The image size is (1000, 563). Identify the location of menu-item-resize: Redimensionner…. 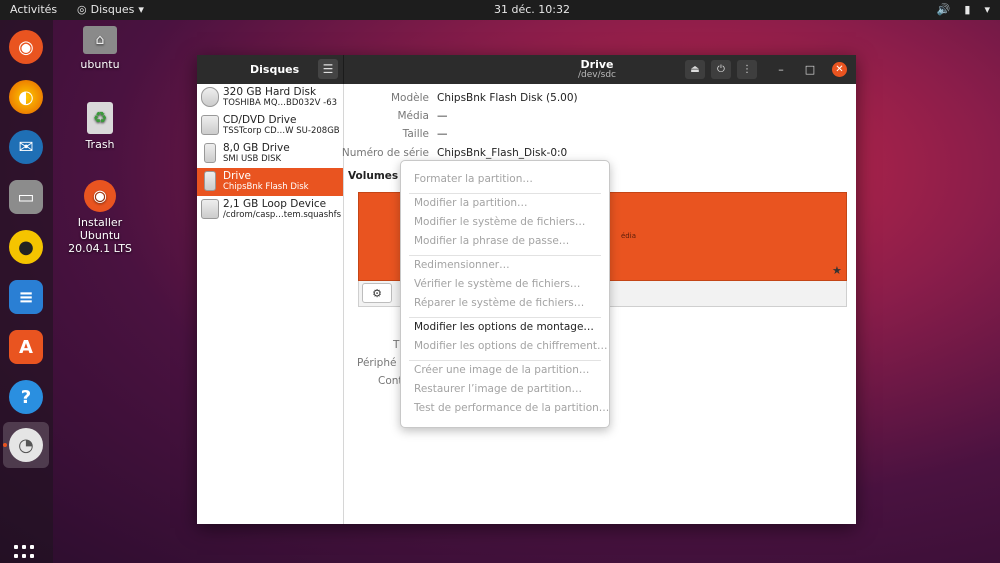
(462, 265).